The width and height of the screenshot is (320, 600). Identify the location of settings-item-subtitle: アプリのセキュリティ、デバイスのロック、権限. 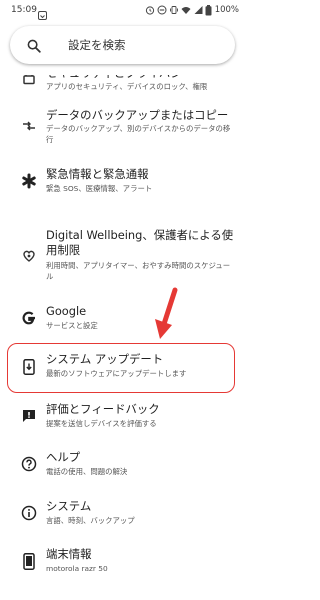
(127, 86).